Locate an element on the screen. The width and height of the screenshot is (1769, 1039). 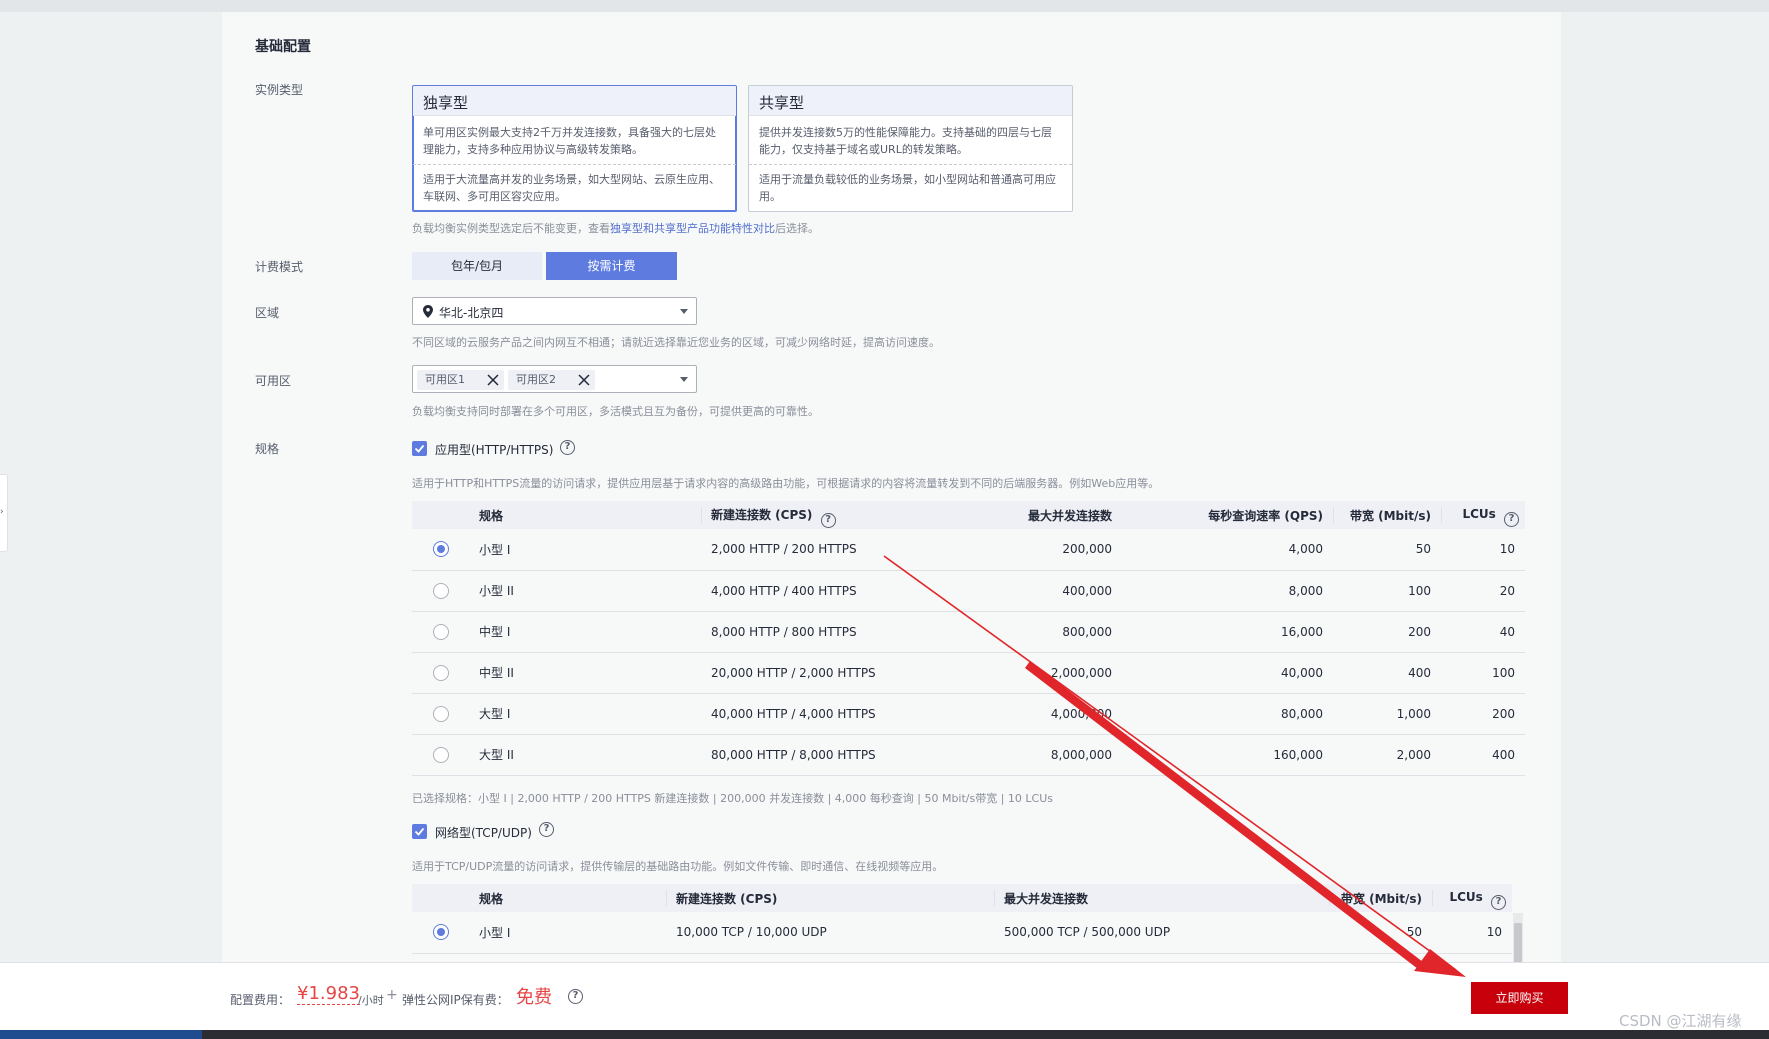
spec-label: 规格 is located at coordinates (267, 449).